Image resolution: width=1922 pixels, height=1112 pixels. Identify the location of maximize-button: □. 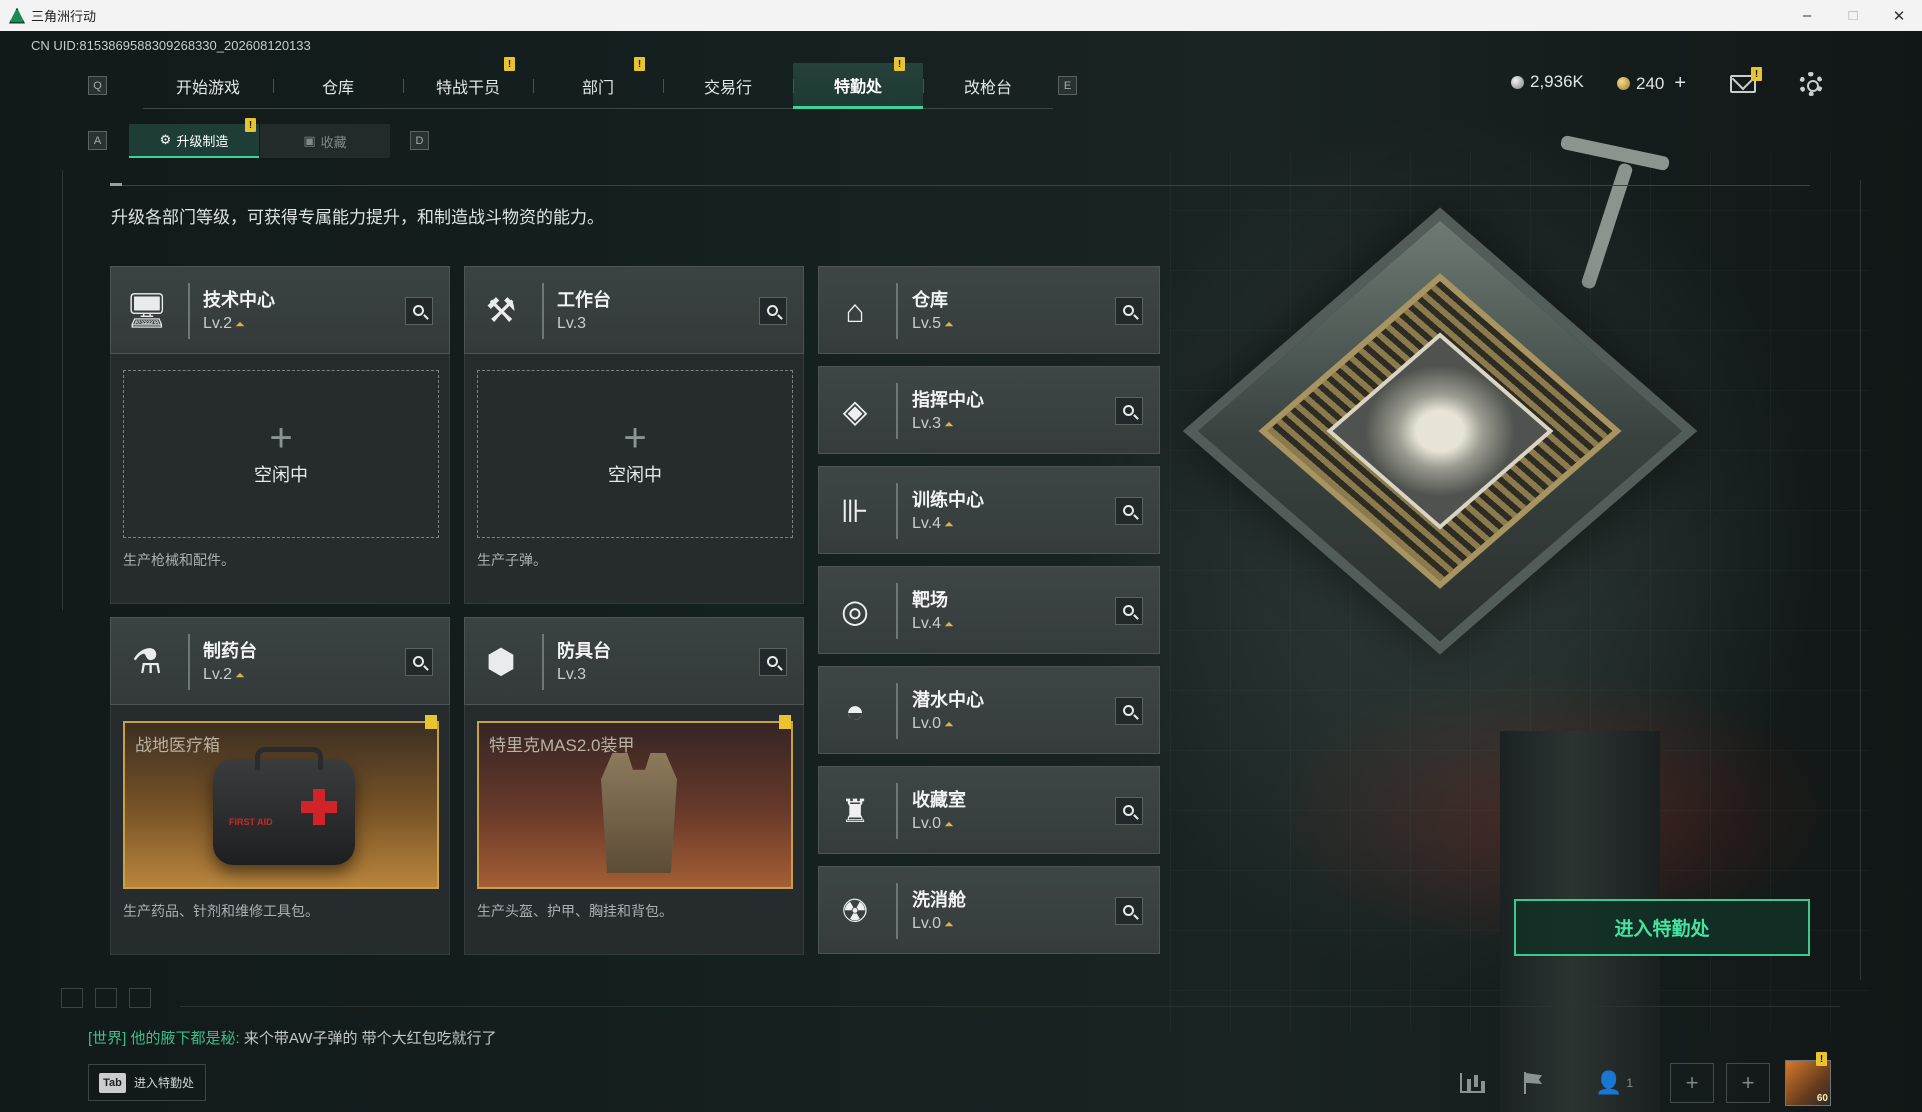
(1853, 15).